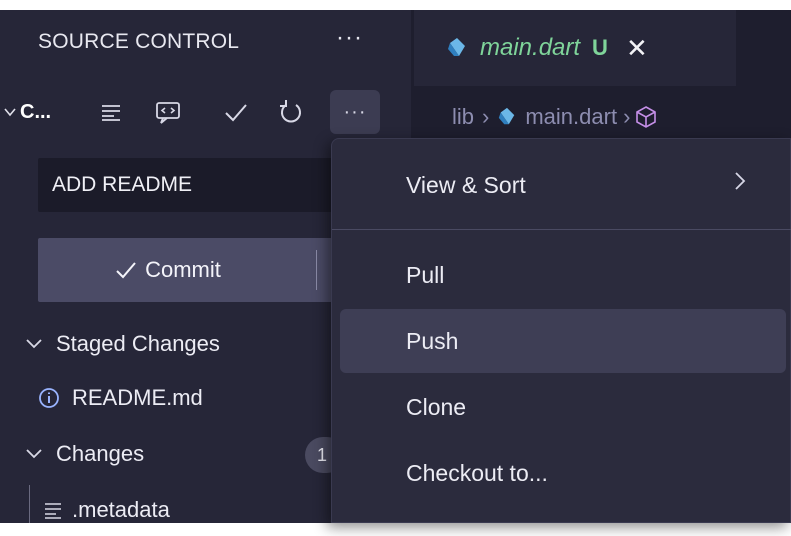 The width and height of the screenshot is (791, 536). Describe the element at coordinates (168, 112) in the screenshot. I see `pull-request-comment-icon` at that location.